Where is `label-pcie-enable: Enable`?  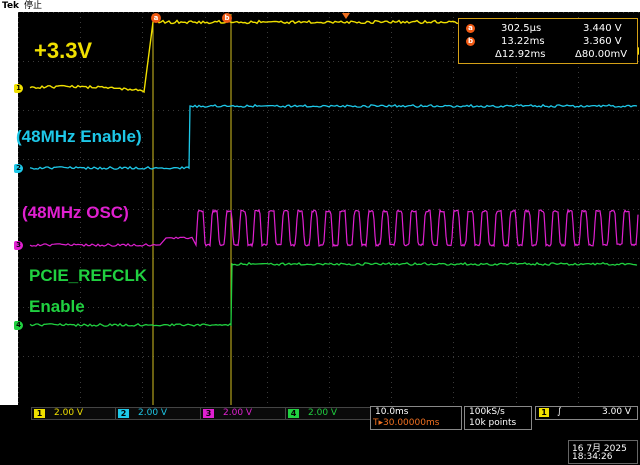
label-pcie-enable: Enable is located at coordinates (57, 306).